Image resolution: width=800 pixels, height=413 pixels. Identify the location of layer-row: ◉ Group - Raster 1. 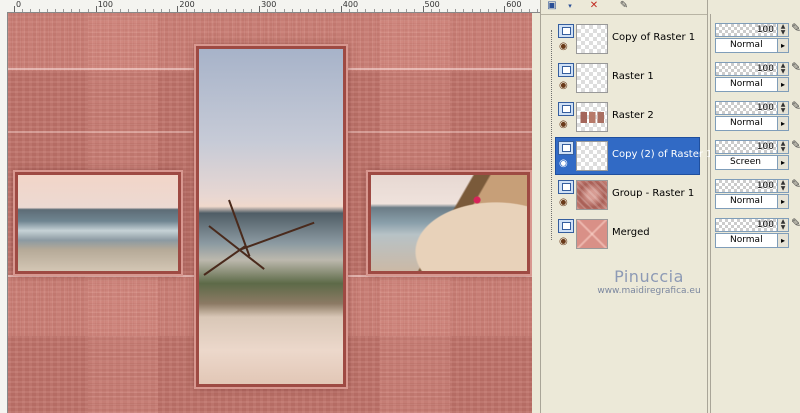
(627, 195).